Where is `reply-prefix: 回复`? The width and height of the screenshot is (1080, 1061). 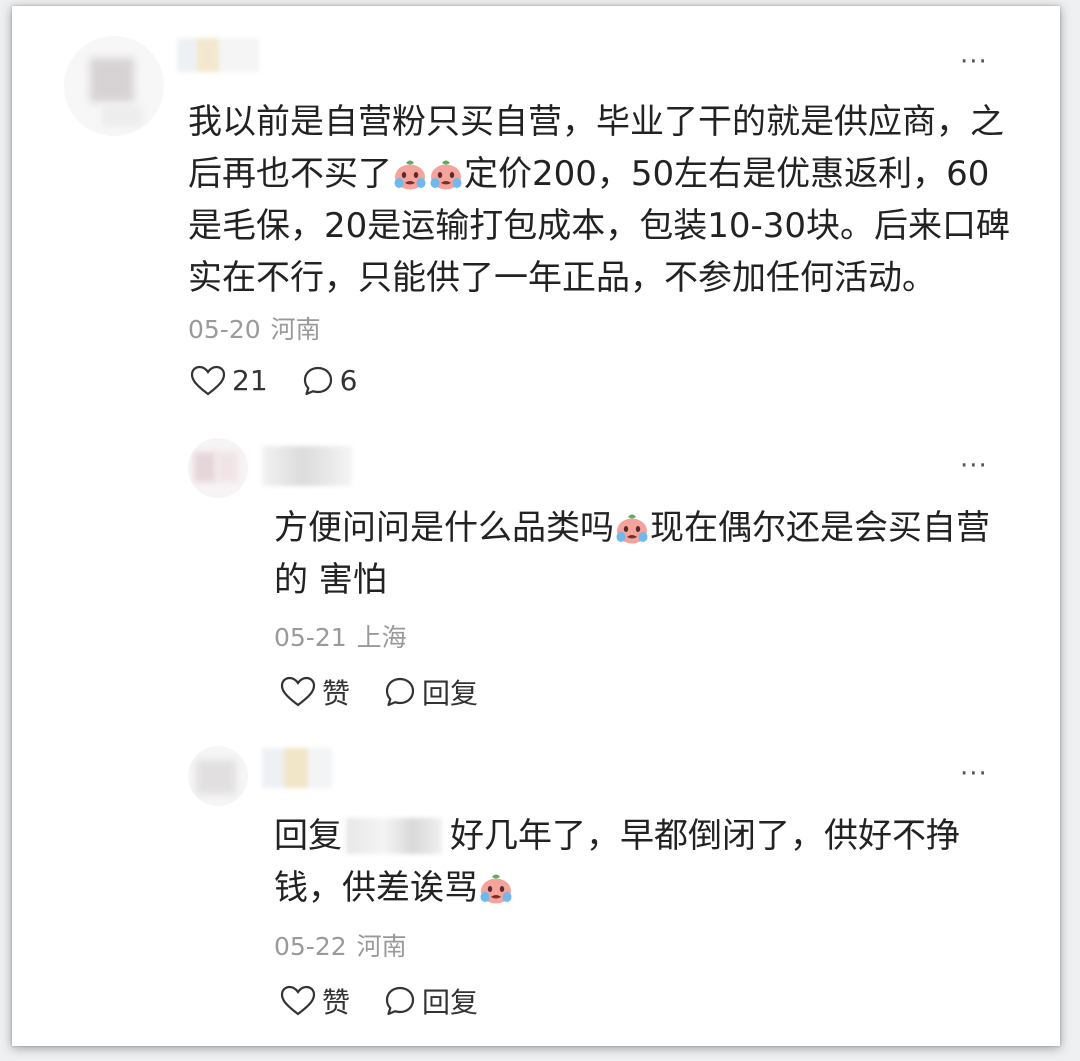
reply-prefix: 回复 is located at coordinates (308, 836).